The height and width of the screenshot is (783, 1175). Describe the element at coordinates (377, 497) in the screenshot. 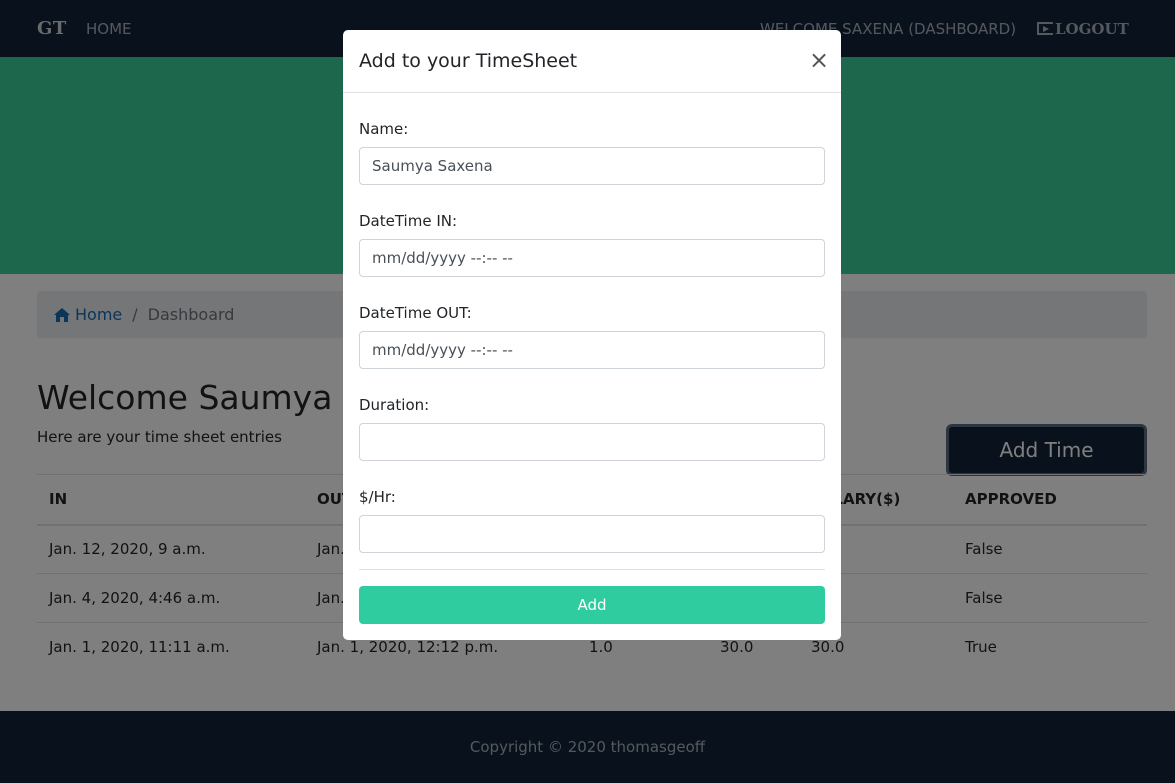

I see `rate-label: $/Hr:` at that location.